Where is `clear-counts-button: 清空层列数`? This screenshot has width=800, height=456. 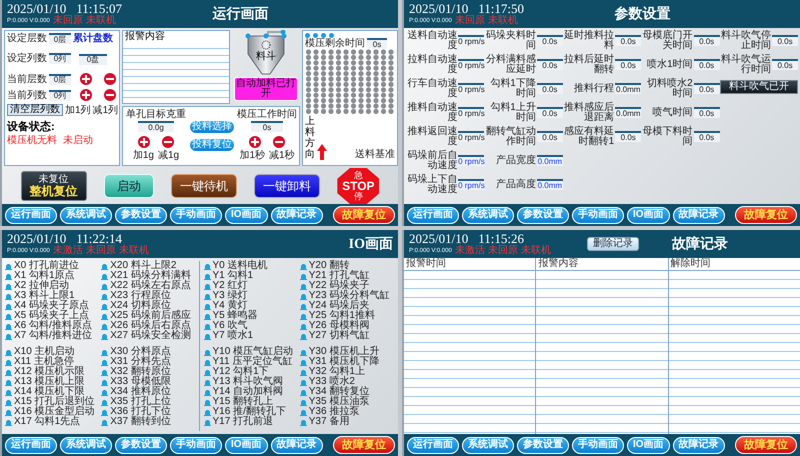 clear-counts-button: 清空层列数 is located at coordinates (35, 110).